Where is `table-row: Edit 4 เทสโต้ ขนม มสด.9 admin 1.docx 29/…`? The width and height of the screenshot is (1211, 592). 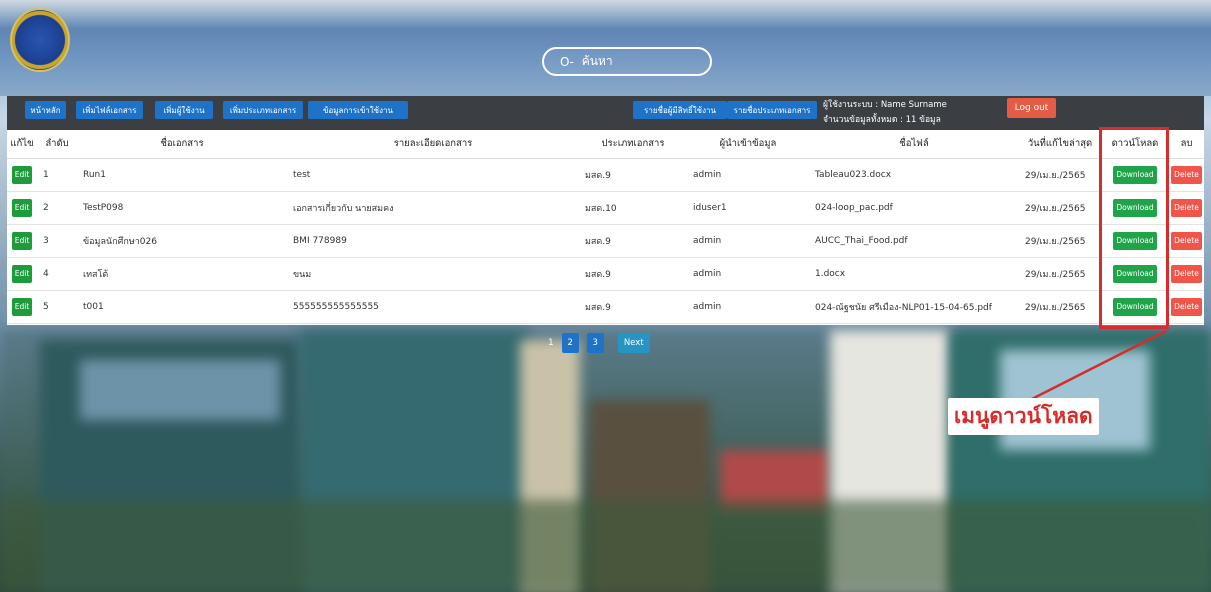
table-row: Edit 4 เทสโต้ ขนม มสด.9 admin 1.docx 29/… is located at coordinates (605, 274).